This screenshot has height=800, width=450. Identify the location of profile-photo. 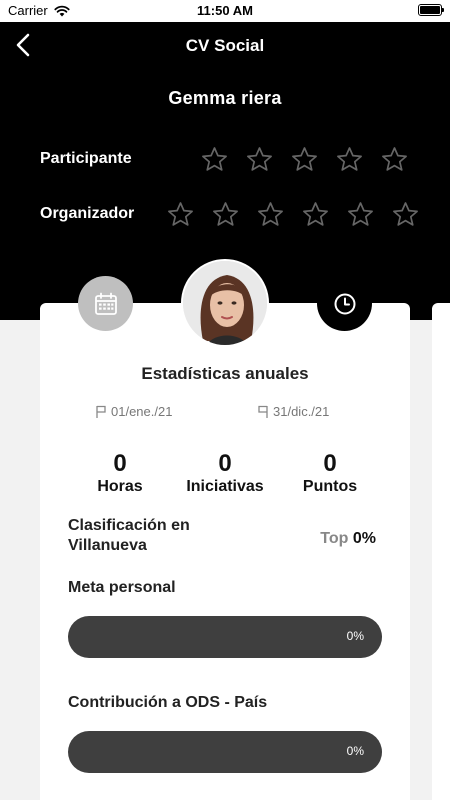
(225, 303).